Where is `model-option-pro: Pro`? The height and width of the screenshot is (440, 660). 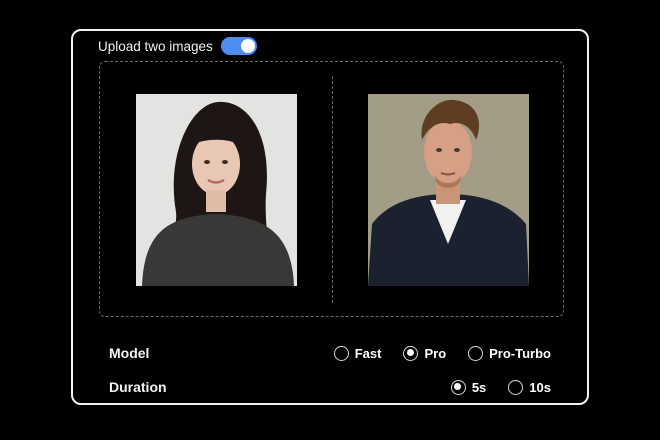
model-option-pro: Pro is located at coordinates (425, 353).